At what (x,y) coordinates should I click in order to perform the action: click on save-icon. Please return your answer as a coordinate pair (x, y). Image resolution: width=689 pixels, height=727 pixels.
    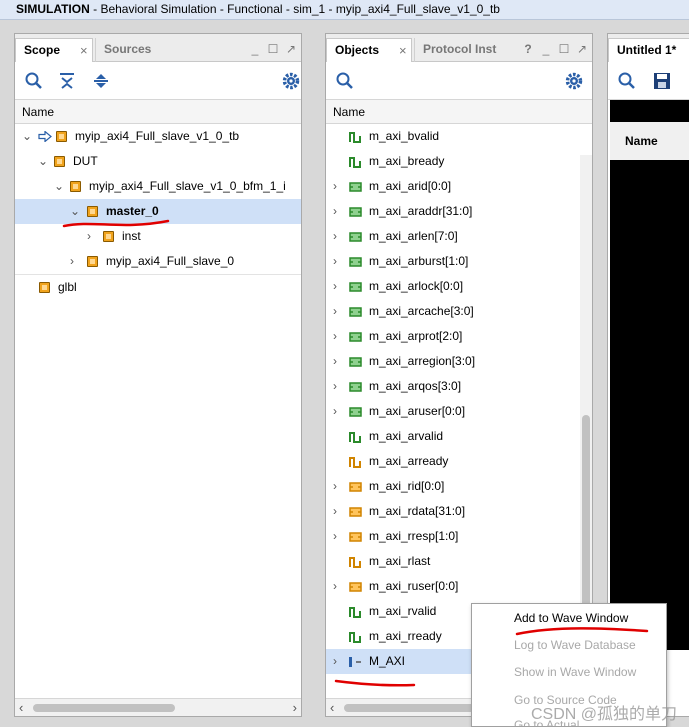
    Looking at the image, I should click on (662, 81).